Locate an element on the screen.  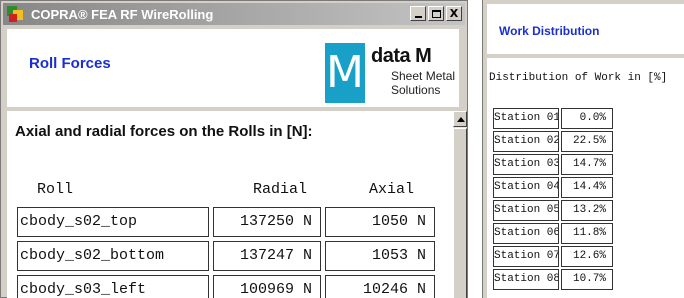
maximize-icon is located at coordinates (436, 13).